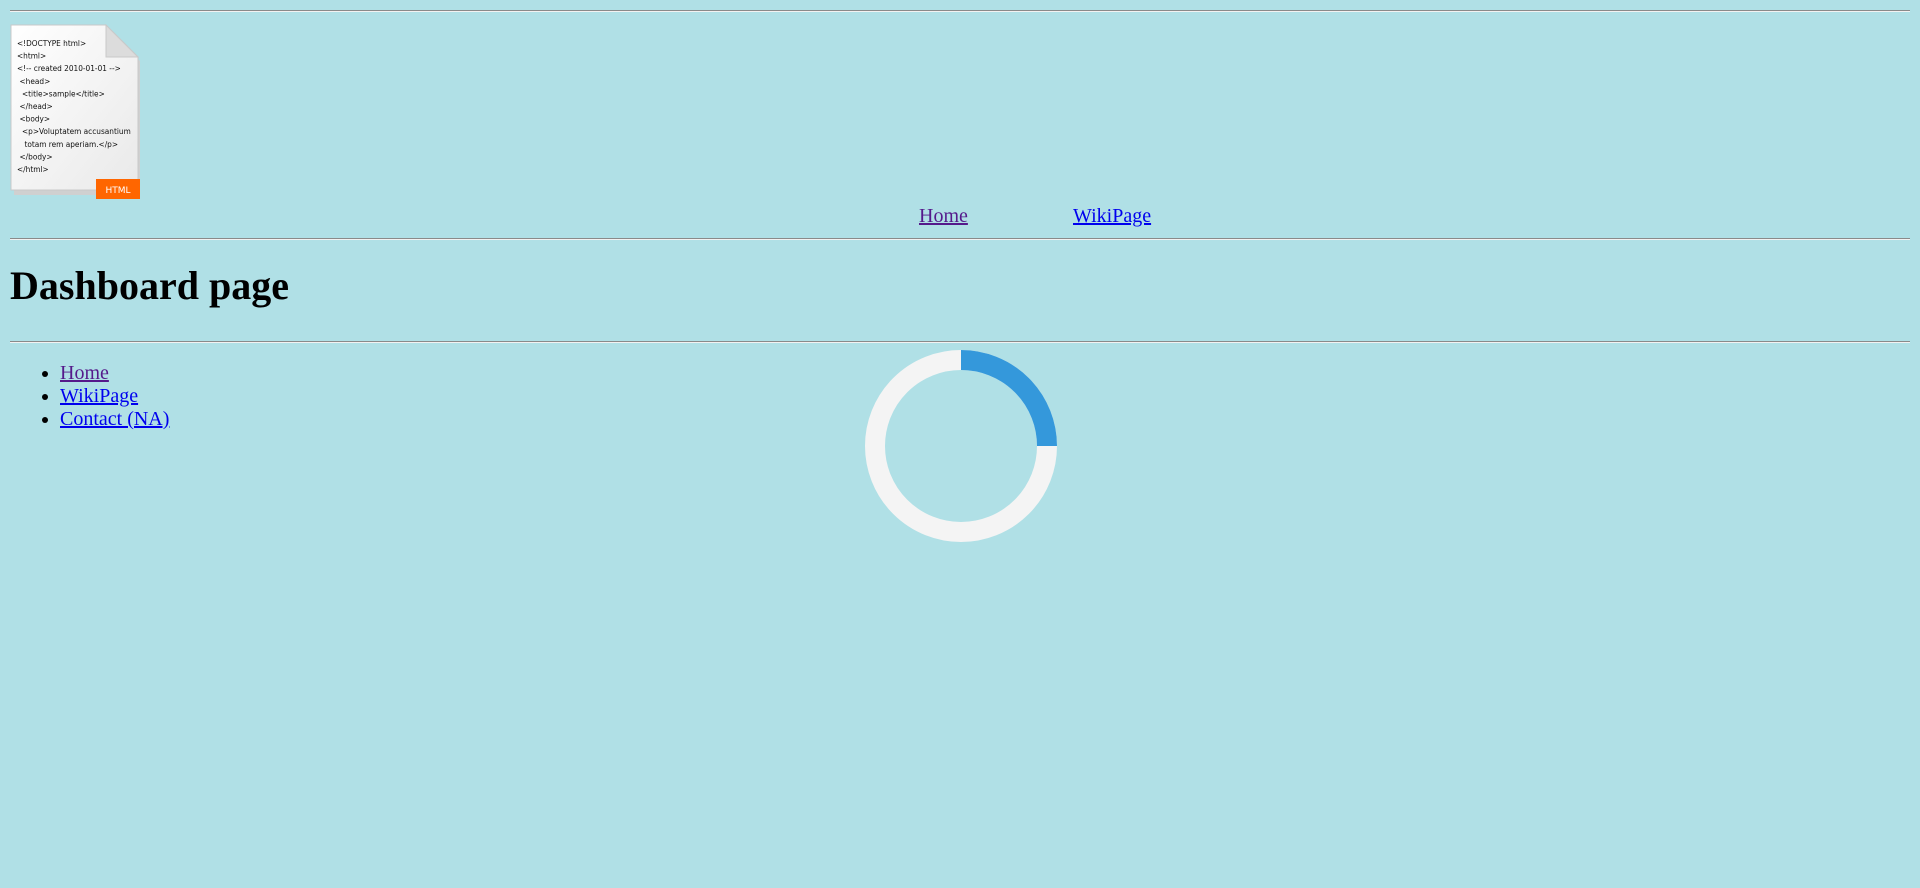  What do you see at coordinates (31, 56) in the screenshot?
I see `logo-code-line: <html>` at bounding box center [31, 56].